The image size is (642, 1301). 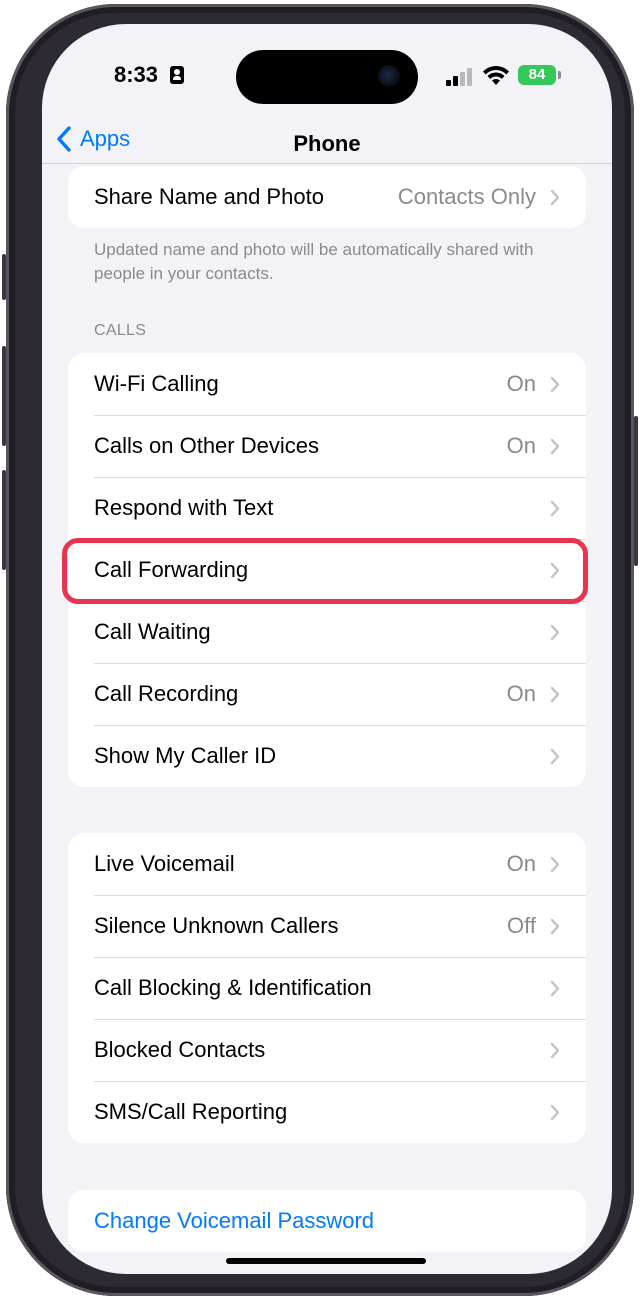 What do you see at coordinates (156, 383) in the screenshot?
I see `row-label: Wi-Fi Calling` at bounding box center [156, 383].